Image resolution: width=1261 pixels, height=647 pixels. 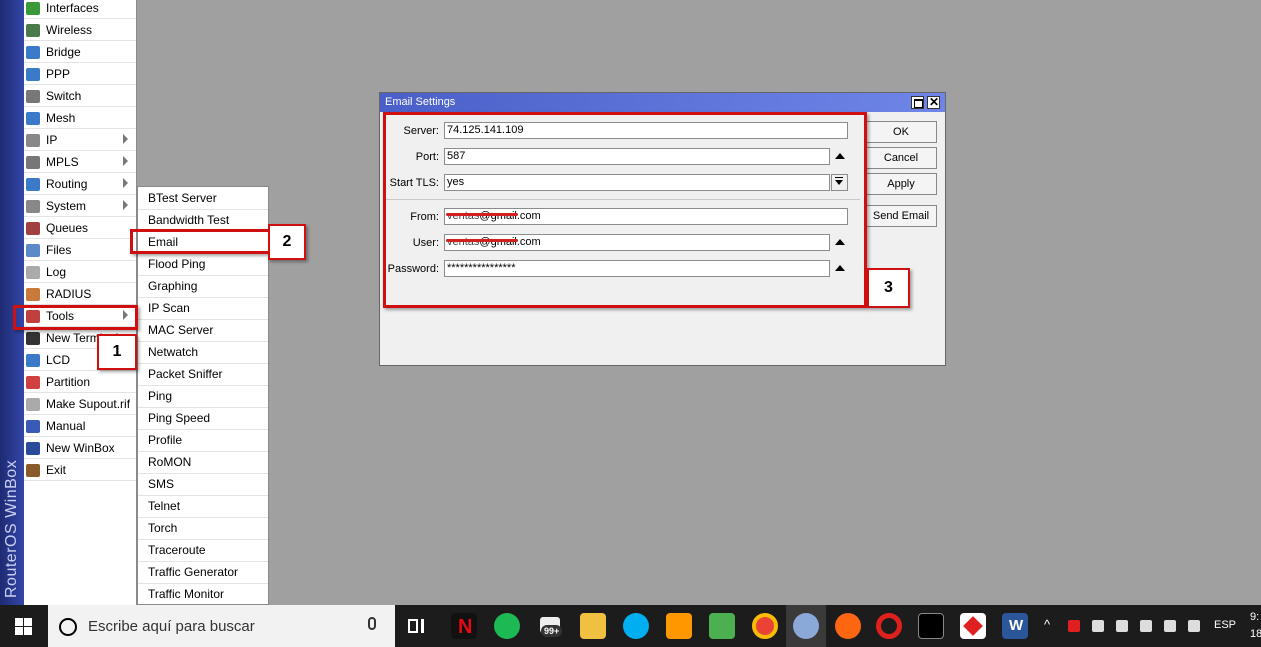 I want to click on skype-icon, so click(x=636, y=626).